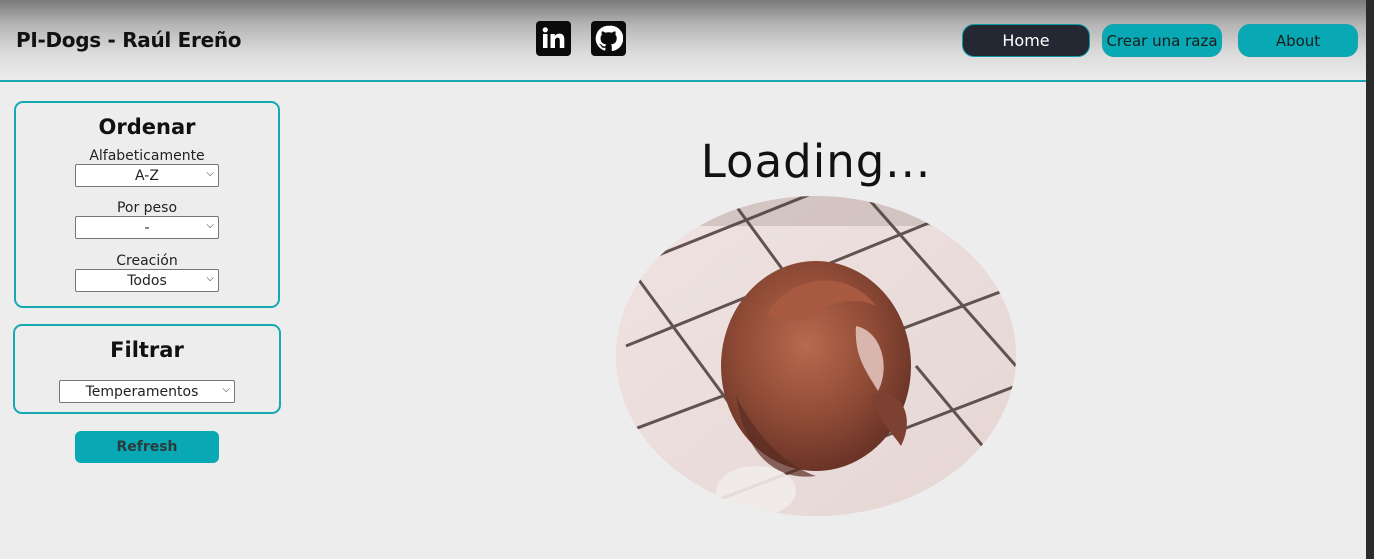  I want to click on github-icon, so click(608, 38).